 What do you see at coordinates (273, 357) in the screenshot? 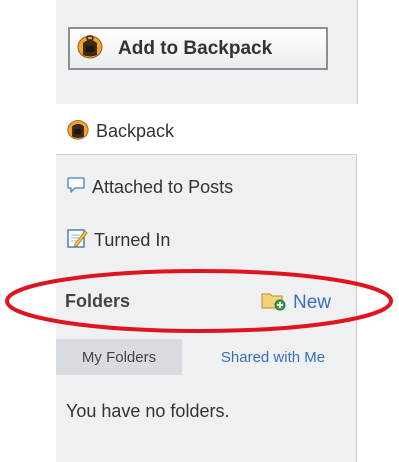
I see `tab-shared-with-me: Shared with Me` at bounding box center [273, 357].